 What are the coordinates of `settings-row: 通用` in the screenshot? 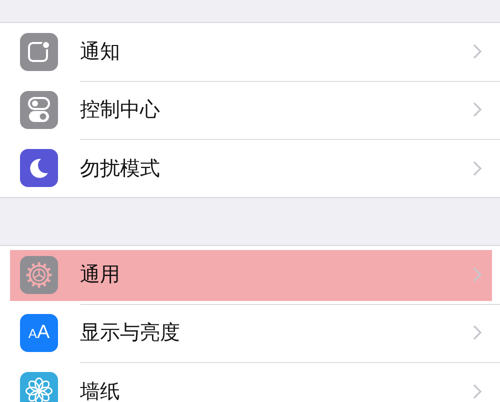 It's located at (250, 275).